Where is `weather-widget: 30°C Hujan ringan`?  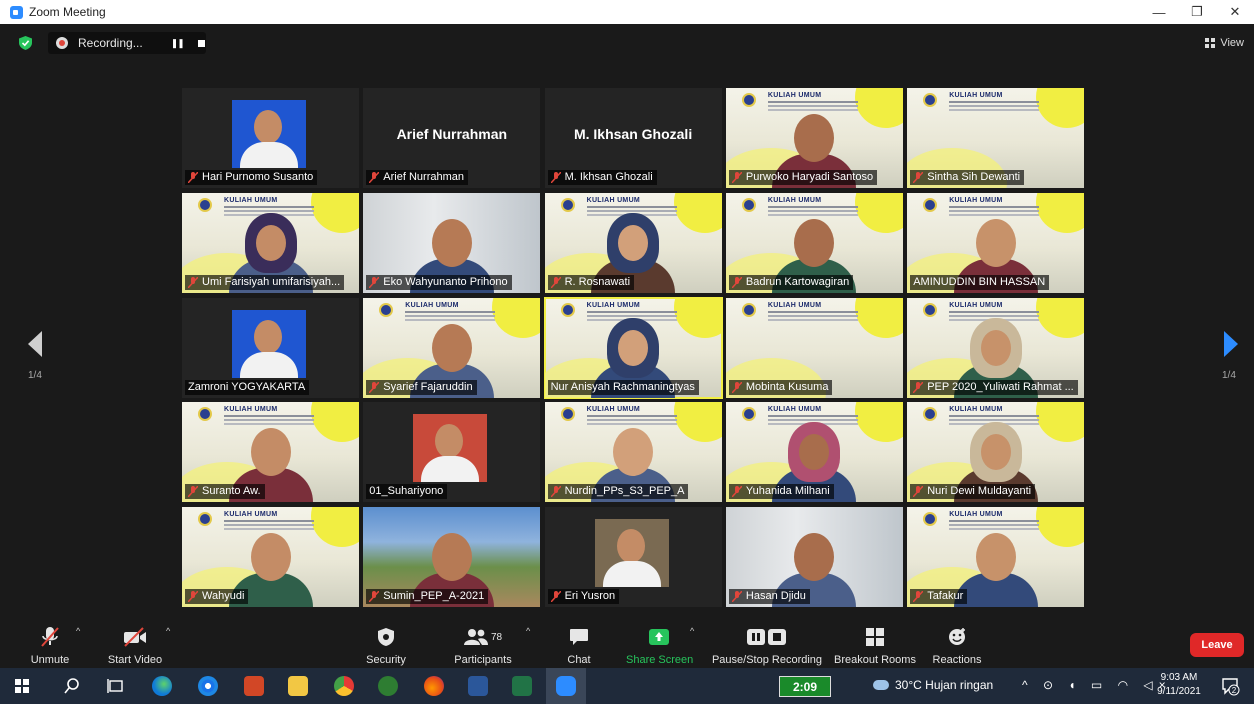 weather-widget: 30°C Hujan ringan is located at coordinates (933, 685).